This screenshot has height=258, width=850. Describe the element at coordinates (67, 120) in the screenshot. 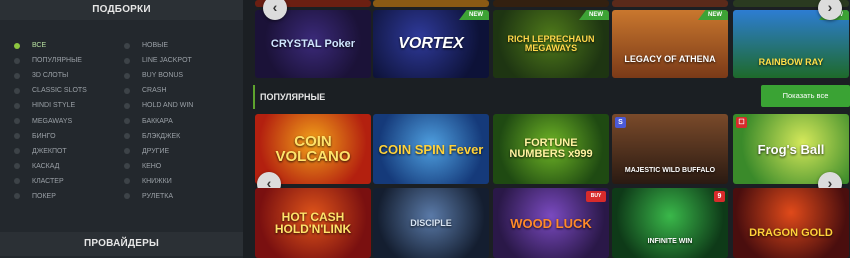

I see `category-item: MEGAWAYS` at that location.